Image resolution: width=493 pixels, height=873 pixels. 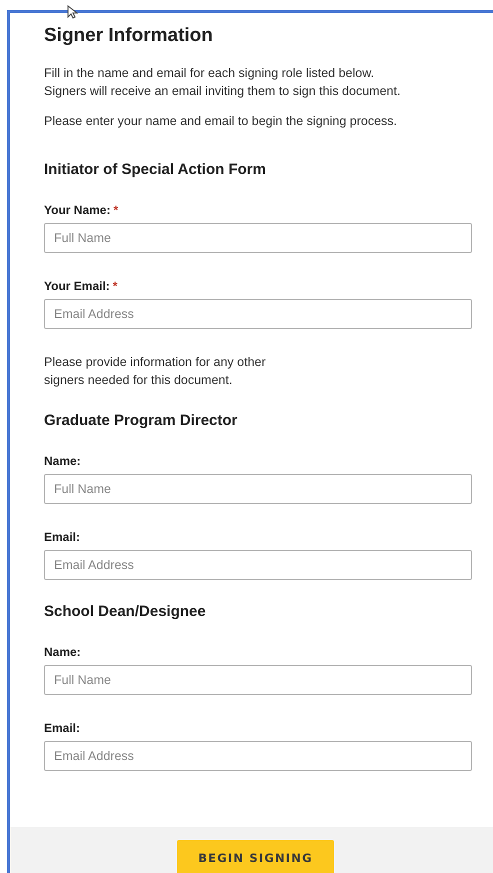 I want to click on cursor-icon, so click(x=72, y=12).